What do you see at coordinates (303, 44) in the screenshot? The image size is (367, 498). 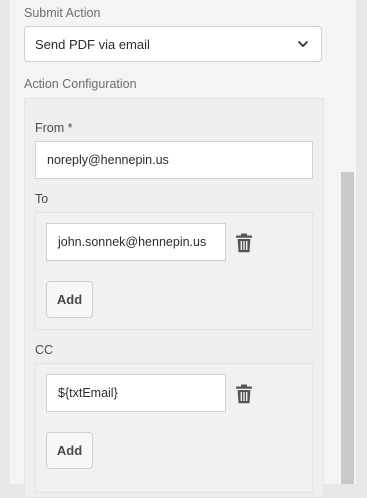 I see `chevron-down-icon` at bounding box center [303, 44].